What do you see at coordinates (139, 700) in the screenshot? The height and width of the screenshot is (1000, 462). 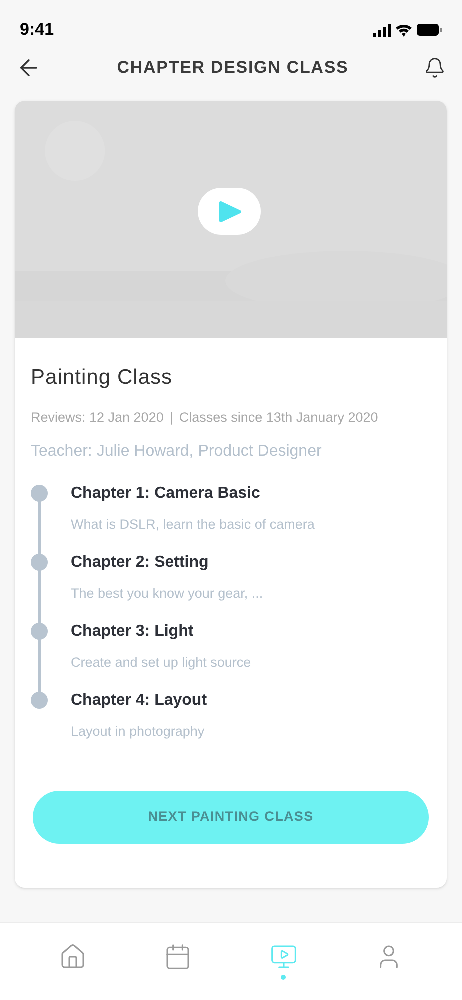 I see `chapter-title: Chapter 4: Layout` at bounding box center [139, 700].